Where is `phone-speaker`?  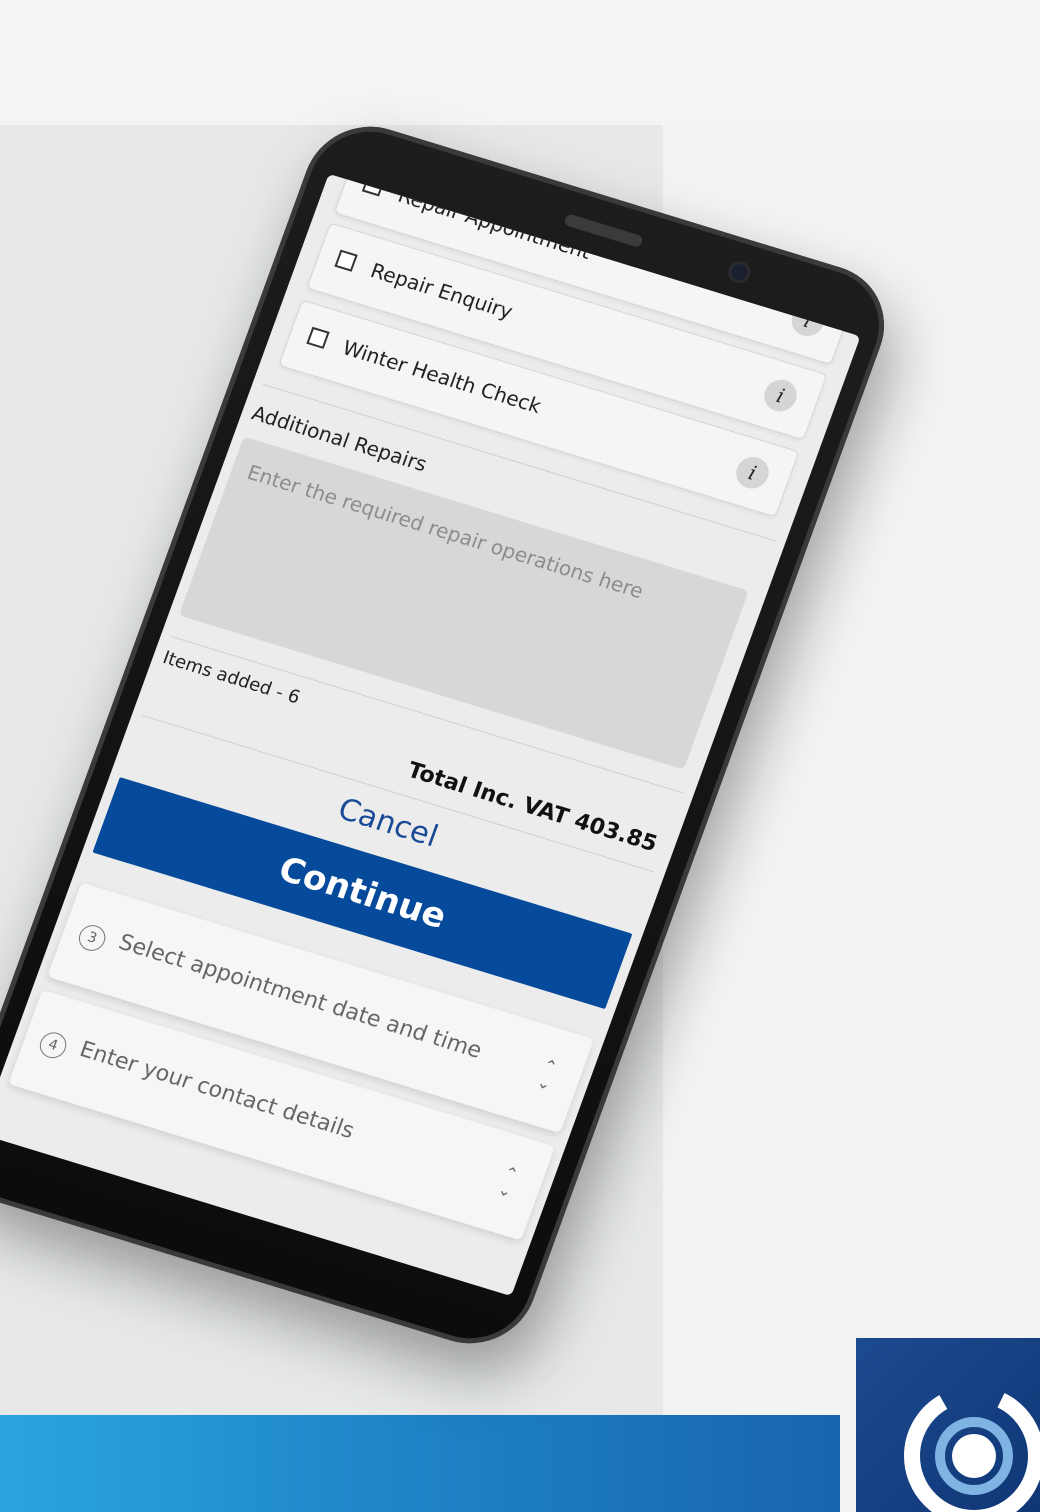
phone-speaker is located at coordinates (603, 230).